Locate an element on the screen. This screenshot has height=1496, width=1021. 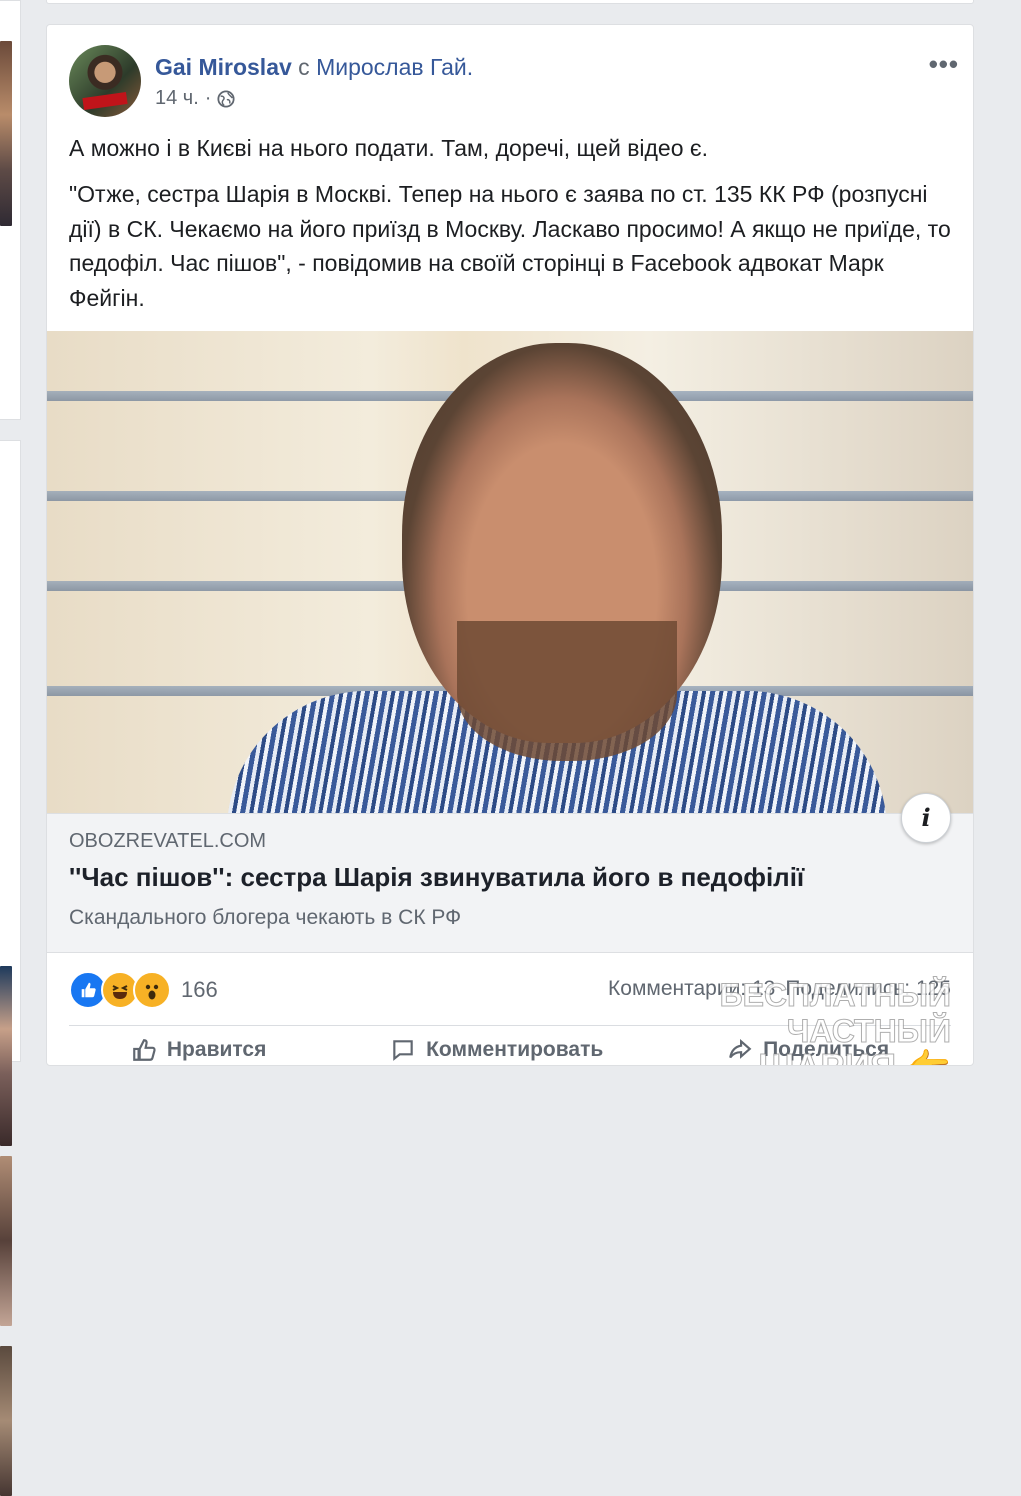
with-label: с is located at coordinates (304, 67).